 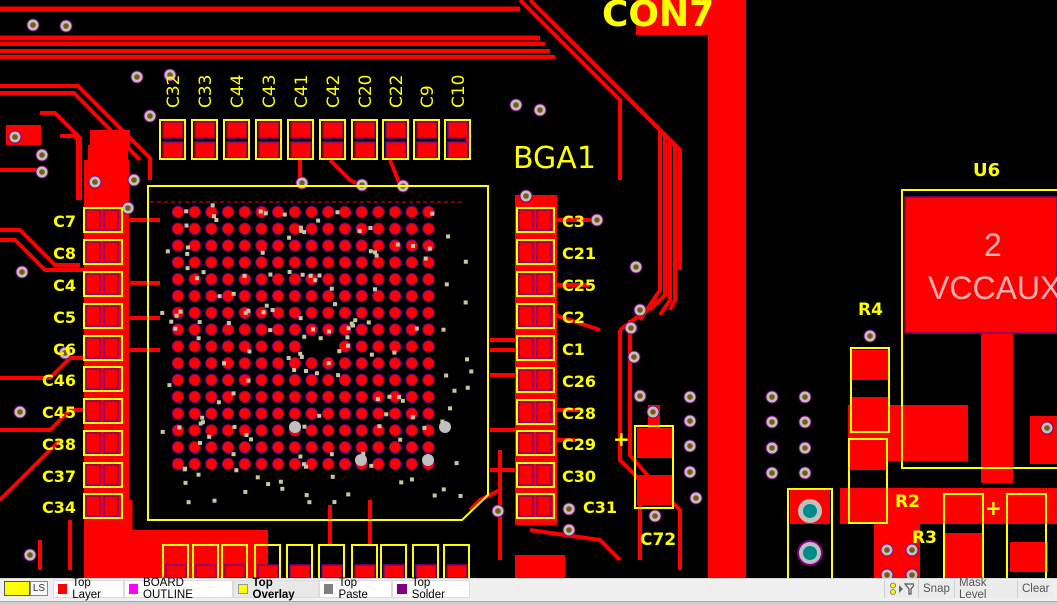 I want to click on clear-button: Clear, so click(x=1035, y=589).